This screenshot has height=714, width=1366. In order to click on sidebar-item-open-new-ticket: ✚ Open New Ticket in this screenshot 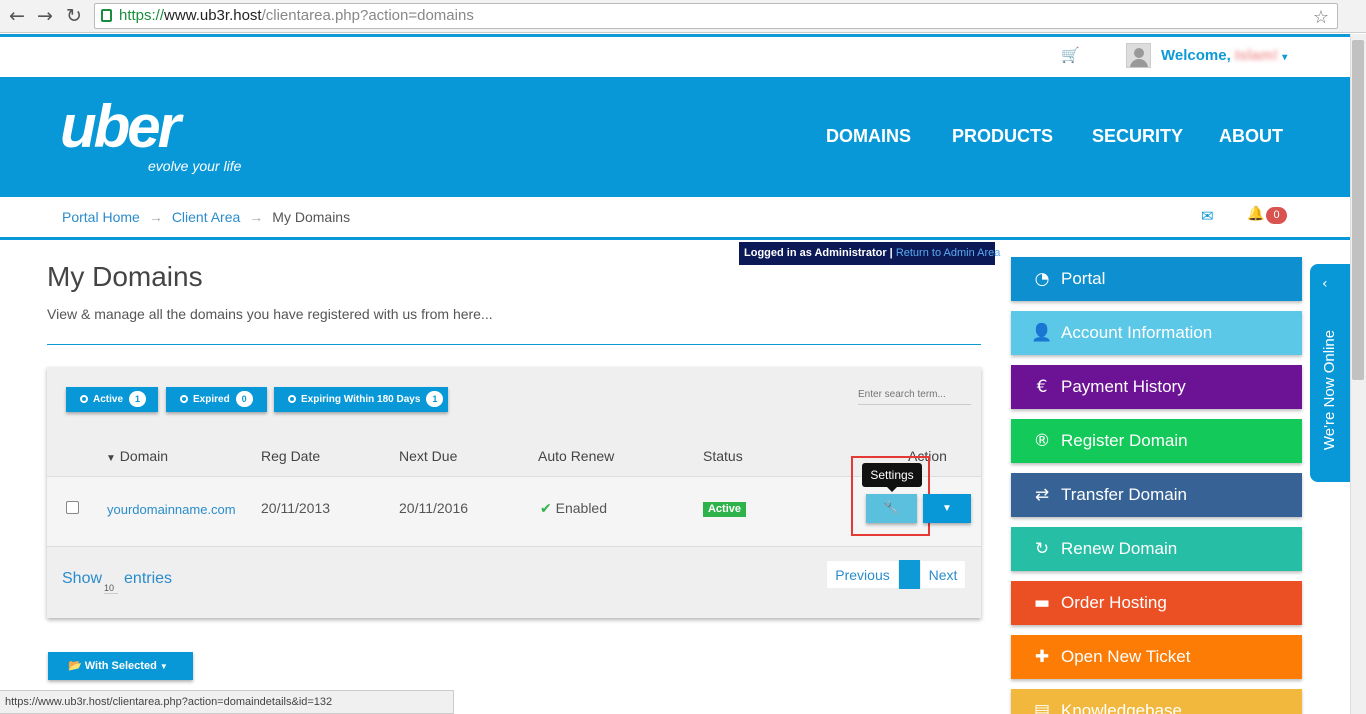, I will do `click(1156, 657)`.